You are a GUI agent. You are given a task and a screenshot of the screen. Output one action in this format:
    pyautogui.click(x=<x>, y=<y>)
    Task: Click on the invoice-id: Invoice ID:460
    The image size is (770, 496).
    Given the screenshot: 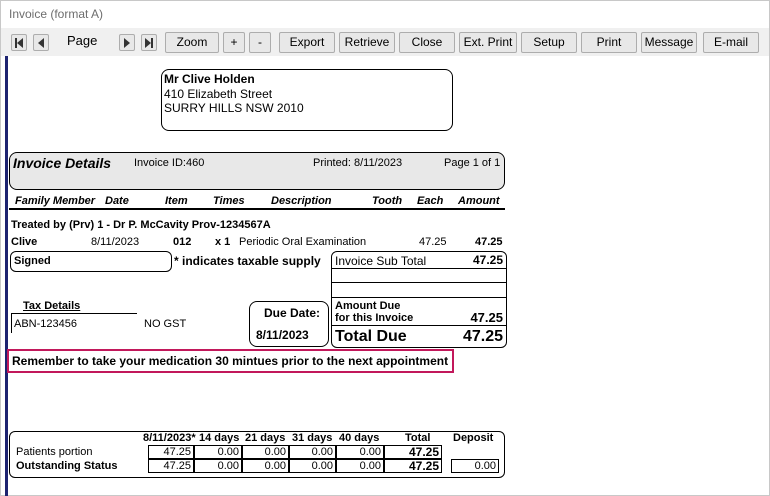 What is the action you would take?
    pyautogui.click(x=169, y=163)
    